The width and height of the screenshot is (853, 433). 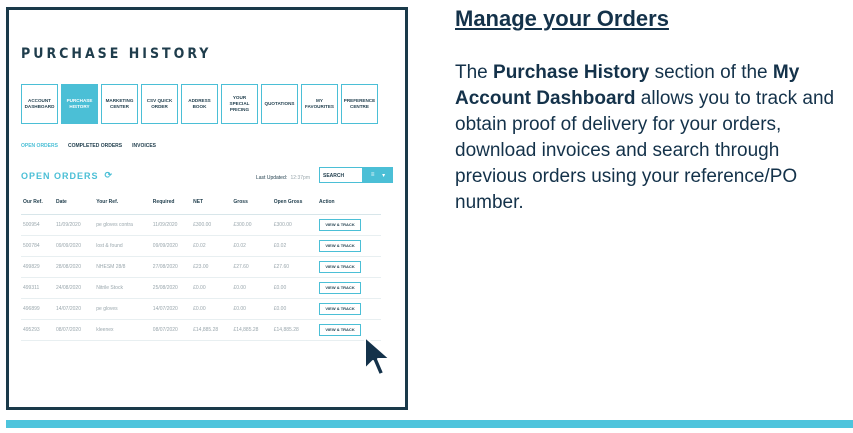 I want to click on cell-your-ref: pe gloves, so click(x=122, y=309).